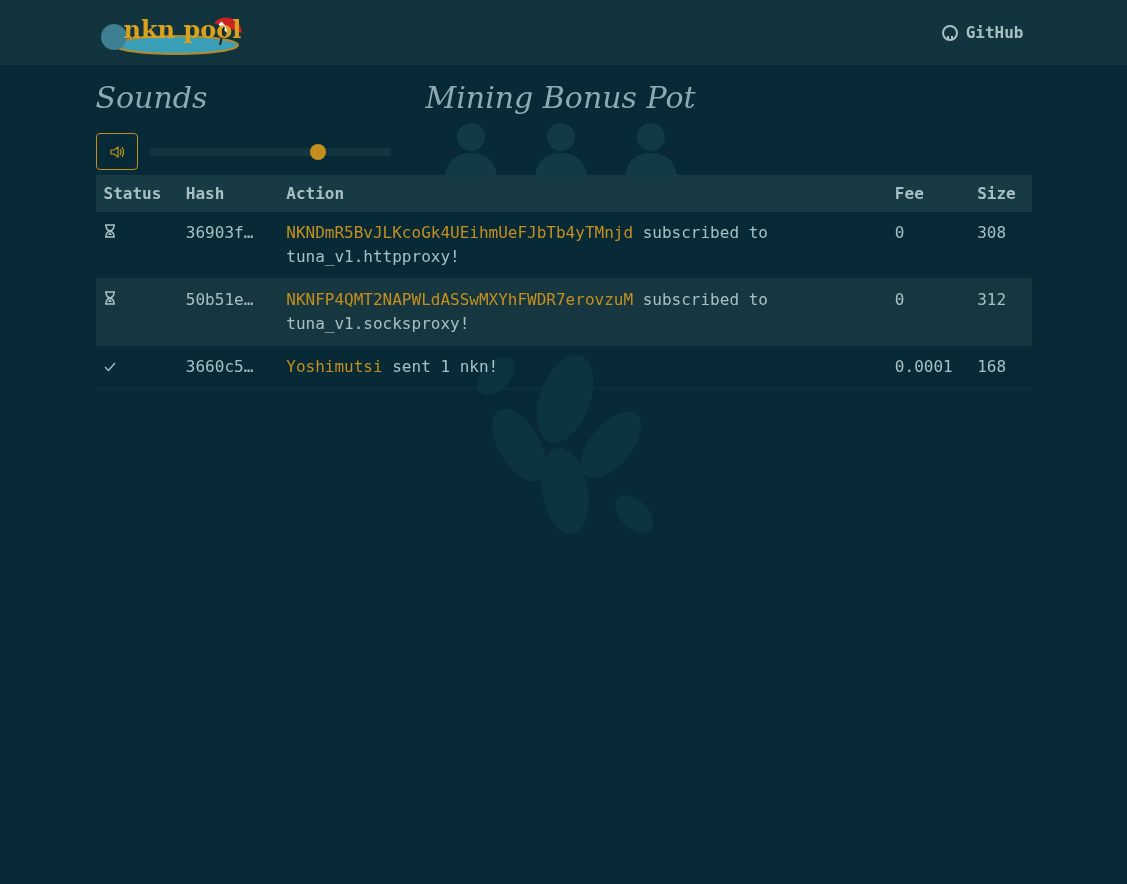 This screenshot has width=1127, height=884. I want to click on sound-toggle-button, so click(116, 151).